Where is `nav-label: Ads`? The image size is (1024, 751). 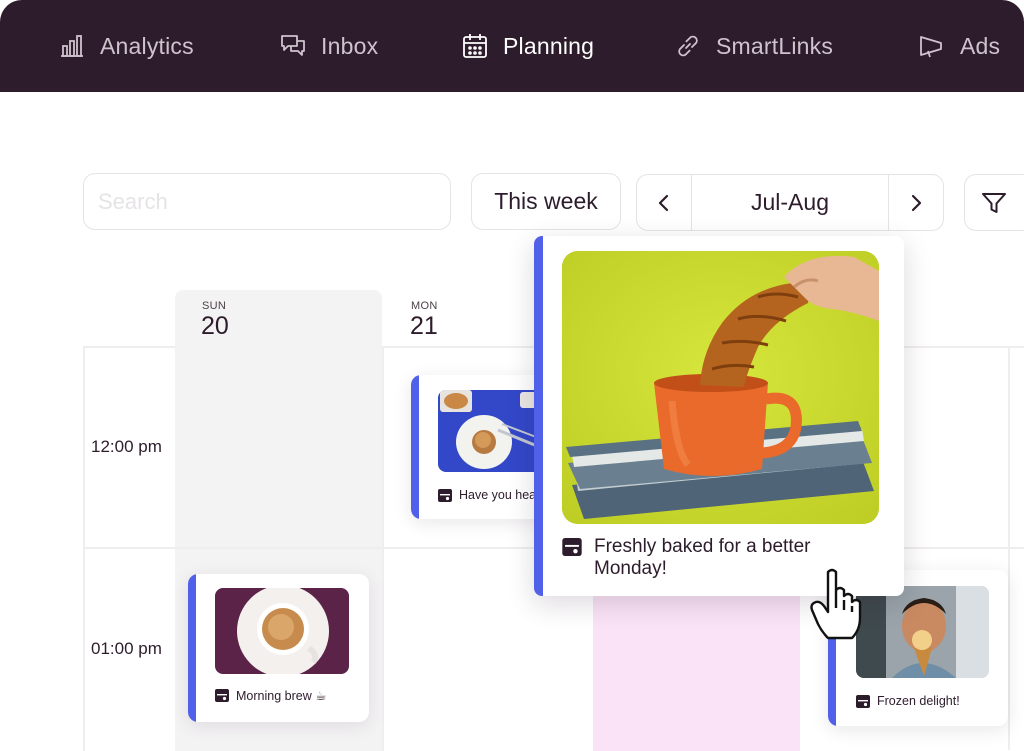
nav-label: Ads is located at coordinates (980, 45).